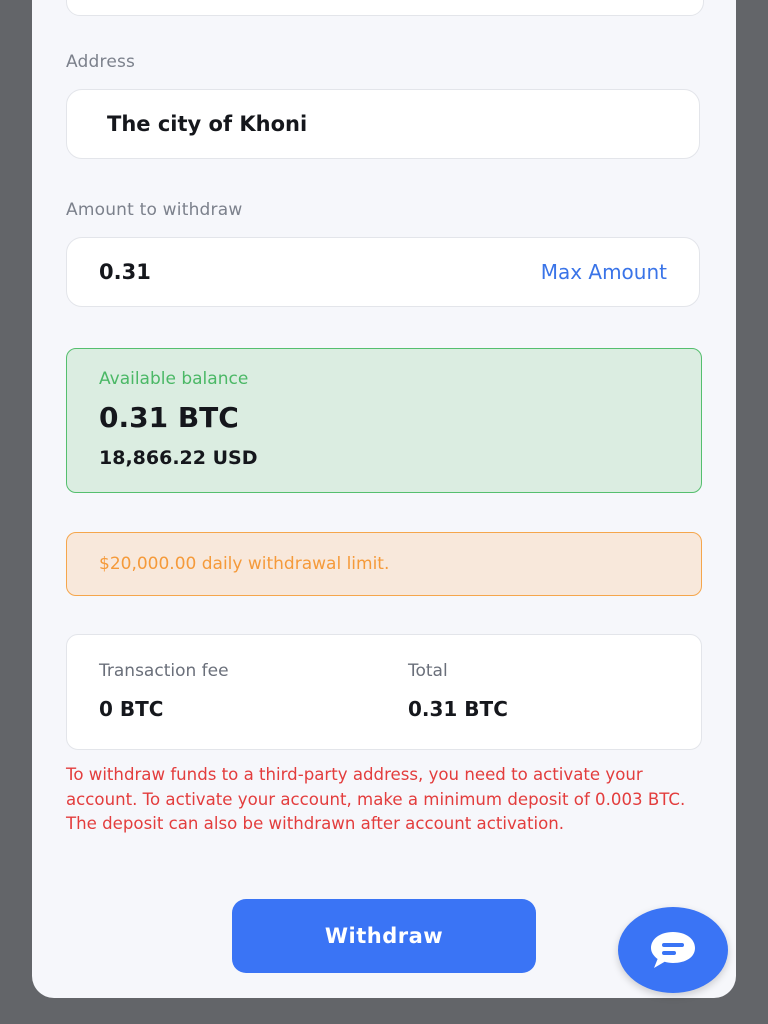  I want to click on previous-input-field, so click(385, 8).